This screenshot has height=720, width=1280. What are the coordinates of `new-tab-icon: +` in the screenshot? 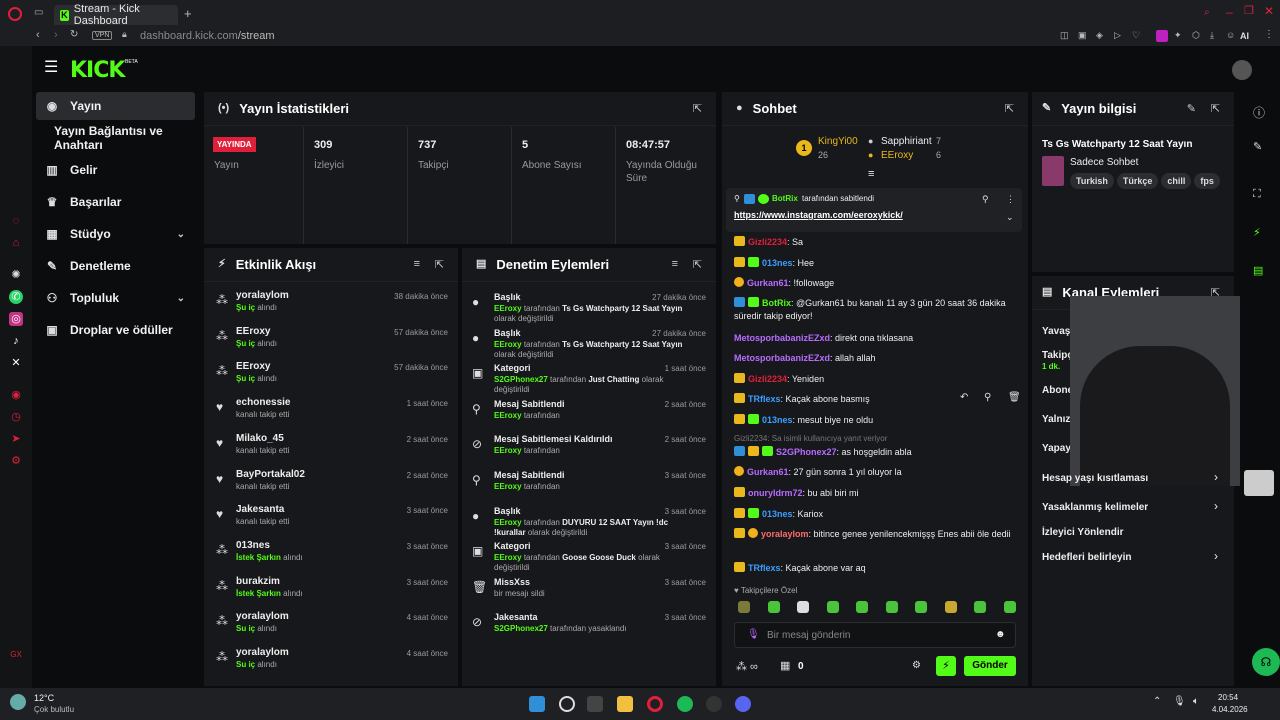 It's located at (188, 13).